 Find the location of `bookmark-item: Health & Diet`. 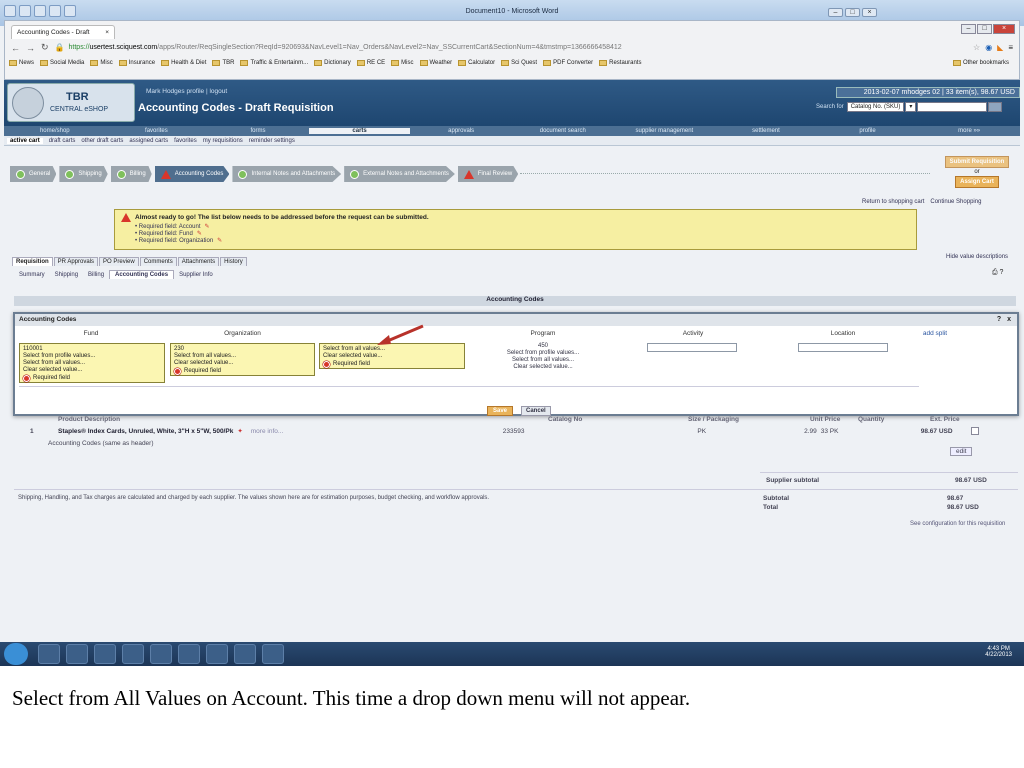

bookmark-item: Health & Diet is located at coordinates (183, 62).